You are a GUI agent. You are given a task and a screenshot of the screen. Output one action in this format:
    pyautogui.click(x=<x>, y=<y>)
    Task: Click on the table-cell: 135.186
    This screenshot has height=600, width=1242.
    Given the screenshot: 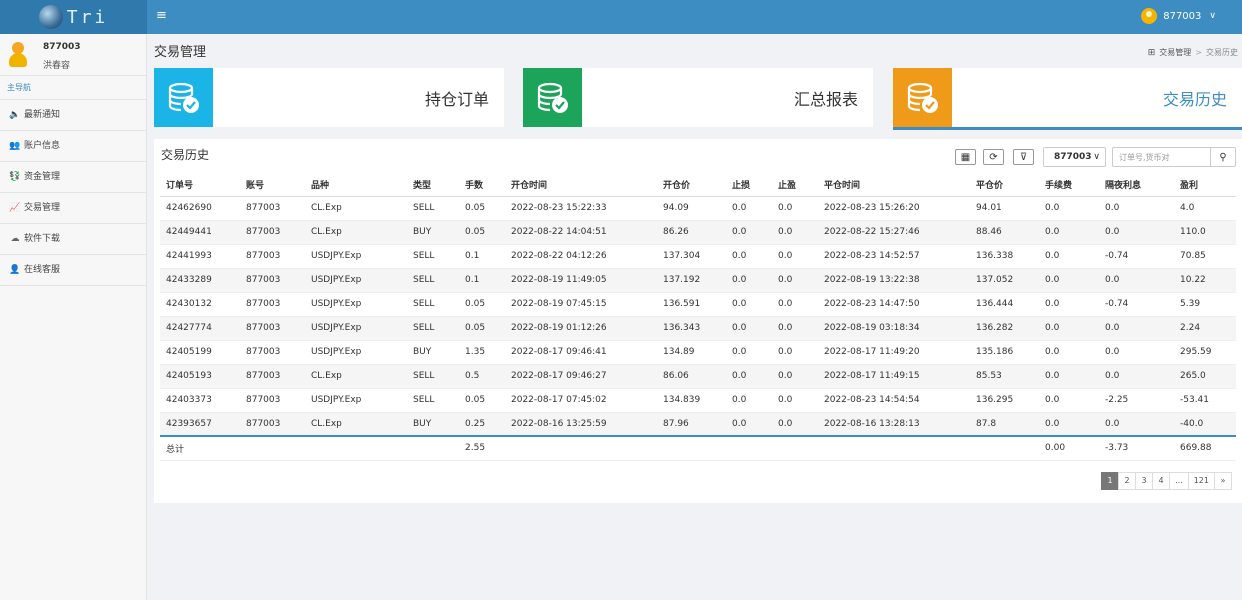 What is the action you would take?
    pyautogui.click(x=1004, y=352)
    